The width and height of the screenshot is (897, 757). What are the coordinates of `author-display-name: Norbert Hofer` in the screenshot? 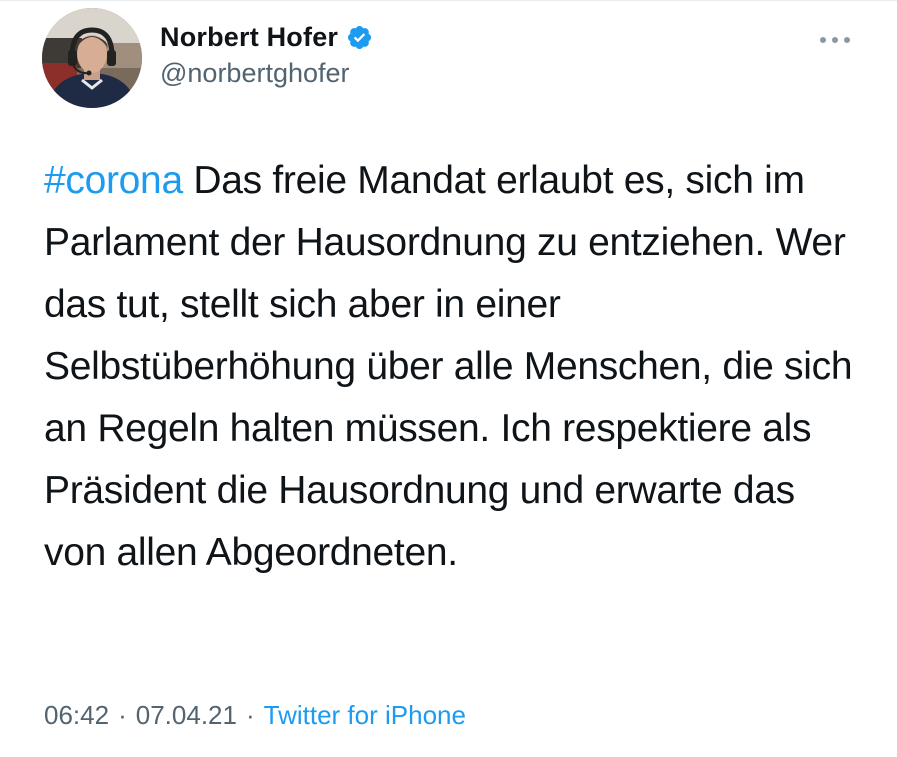 It's located at (249, 37).